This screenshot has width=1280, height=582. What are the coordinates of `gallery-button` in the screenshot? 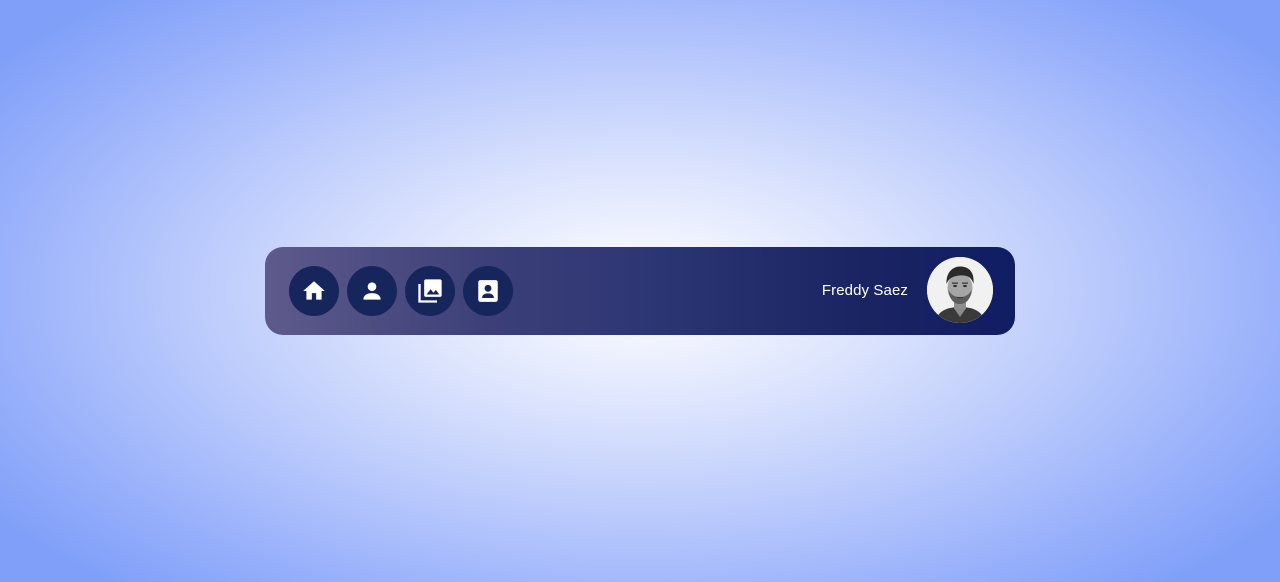 It's located at (430, 291).